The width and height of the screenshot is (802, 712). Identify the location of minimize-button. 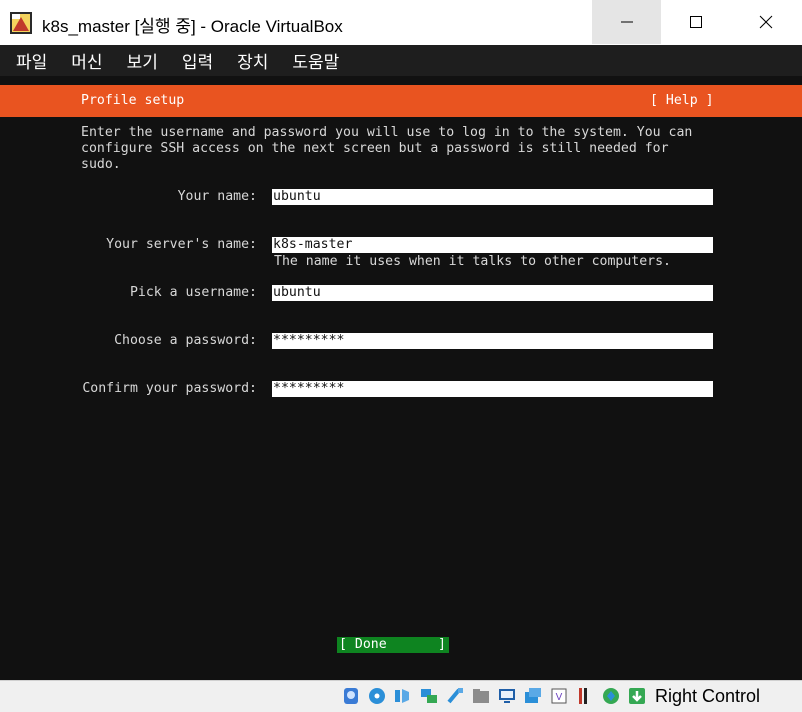
(626, 22).